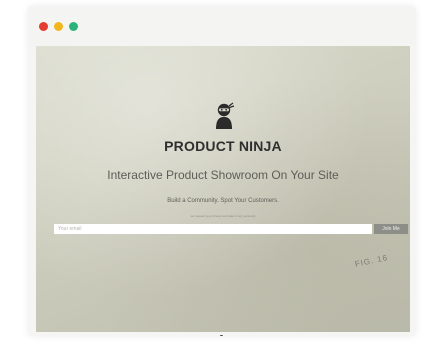 Image resolution: width=422 pixels, height=343 pixels. Describe the element at coordinates (221, 336) in the screenshot. I see `scroll-down-icon: ▼` at that location.